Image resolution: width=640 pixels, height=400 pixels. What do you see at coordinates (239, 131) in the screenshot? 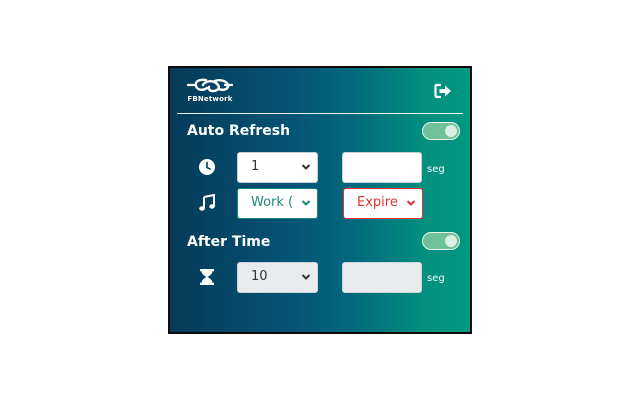
I see `auto-refresh-title: Auto Refresh` at bounding box center [239, 131].